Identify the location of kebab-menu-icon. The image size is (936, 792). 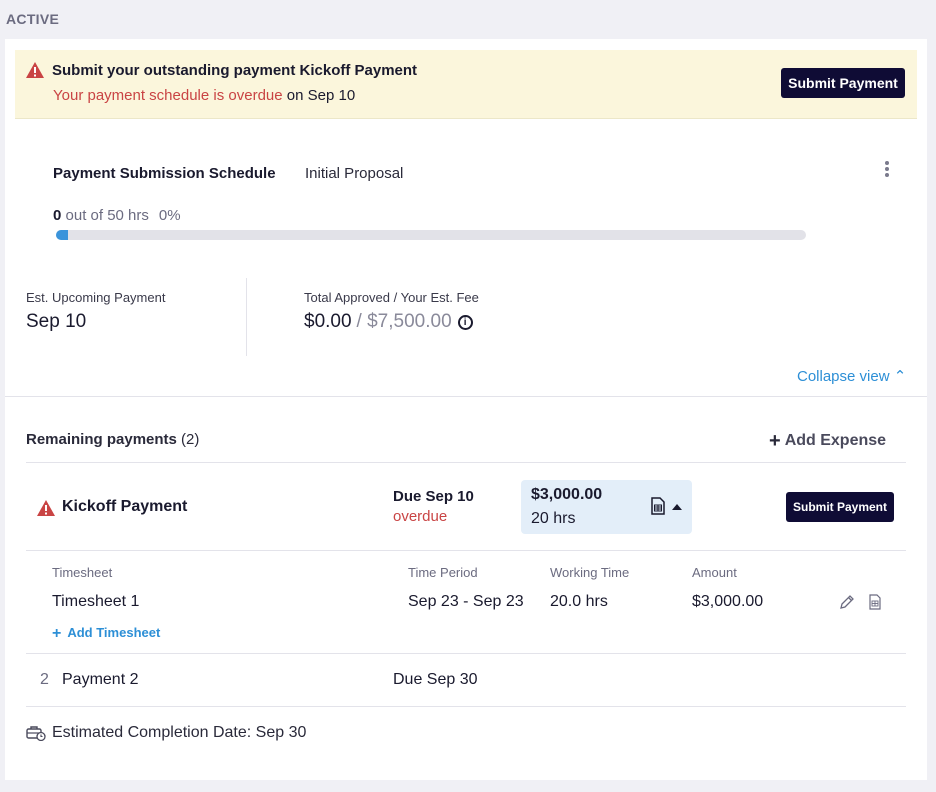
(887, 170).